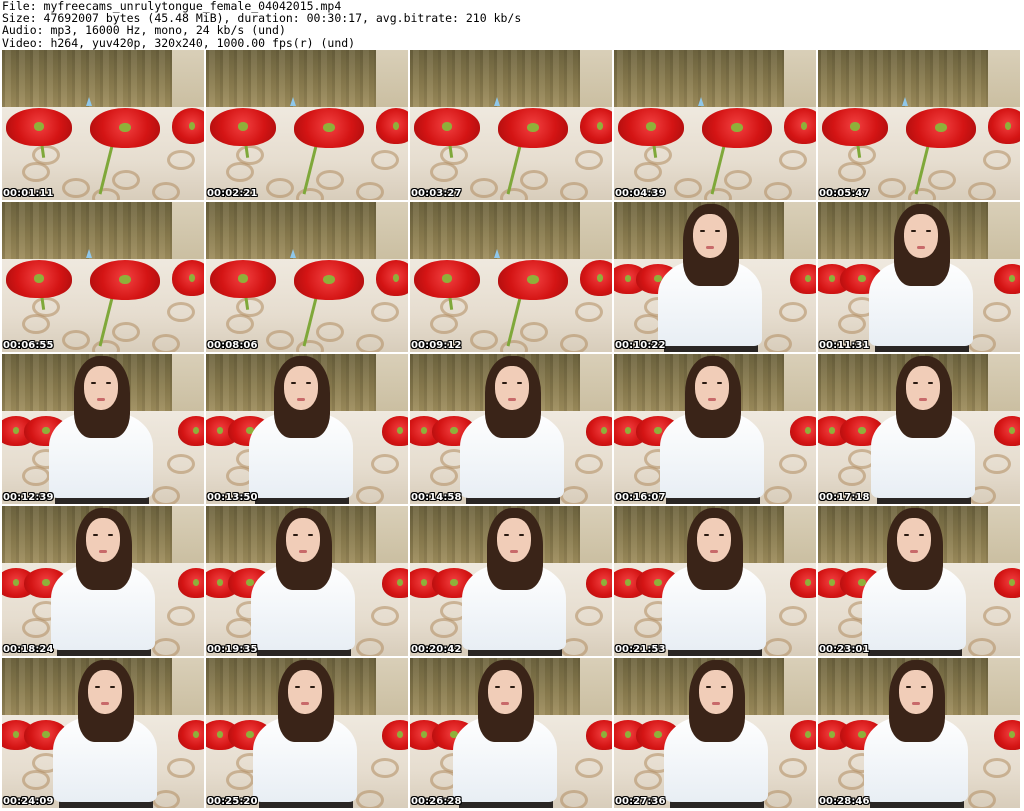 The height and width of the screenshot is (811, 1024). What do you see at coordinates (103, 733) in the screenshot?
I see `video-thumbnail: 00:24:09` at bounding box center [103, 733].